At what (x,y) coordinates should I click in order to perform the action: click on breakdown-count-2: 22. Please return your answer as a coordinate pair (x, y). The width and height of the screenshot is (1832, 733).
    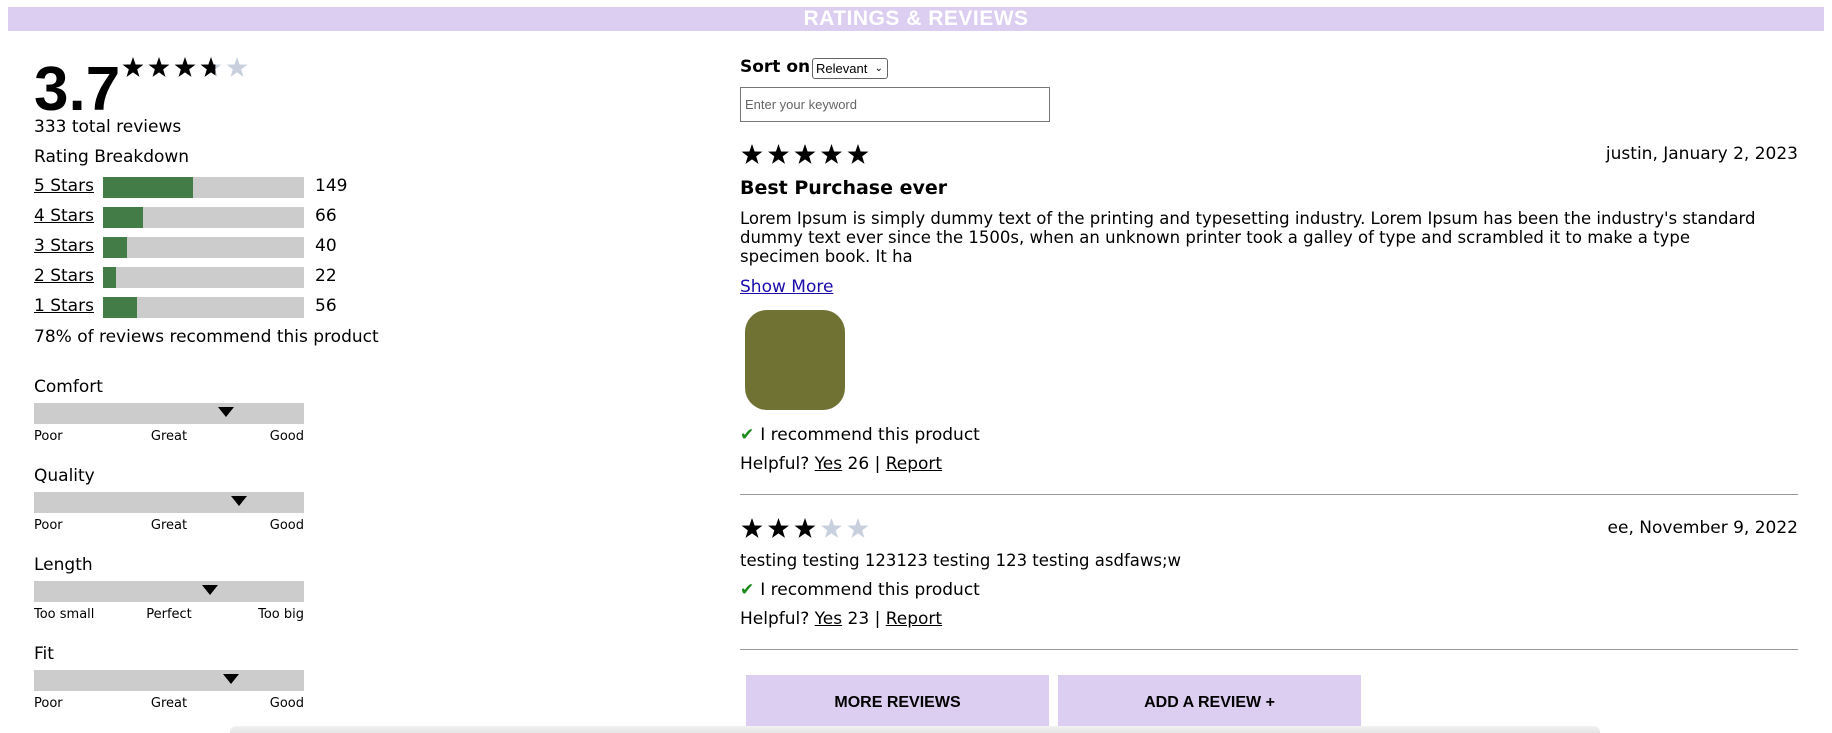
    Looking at the image, I should click on (326, 276).